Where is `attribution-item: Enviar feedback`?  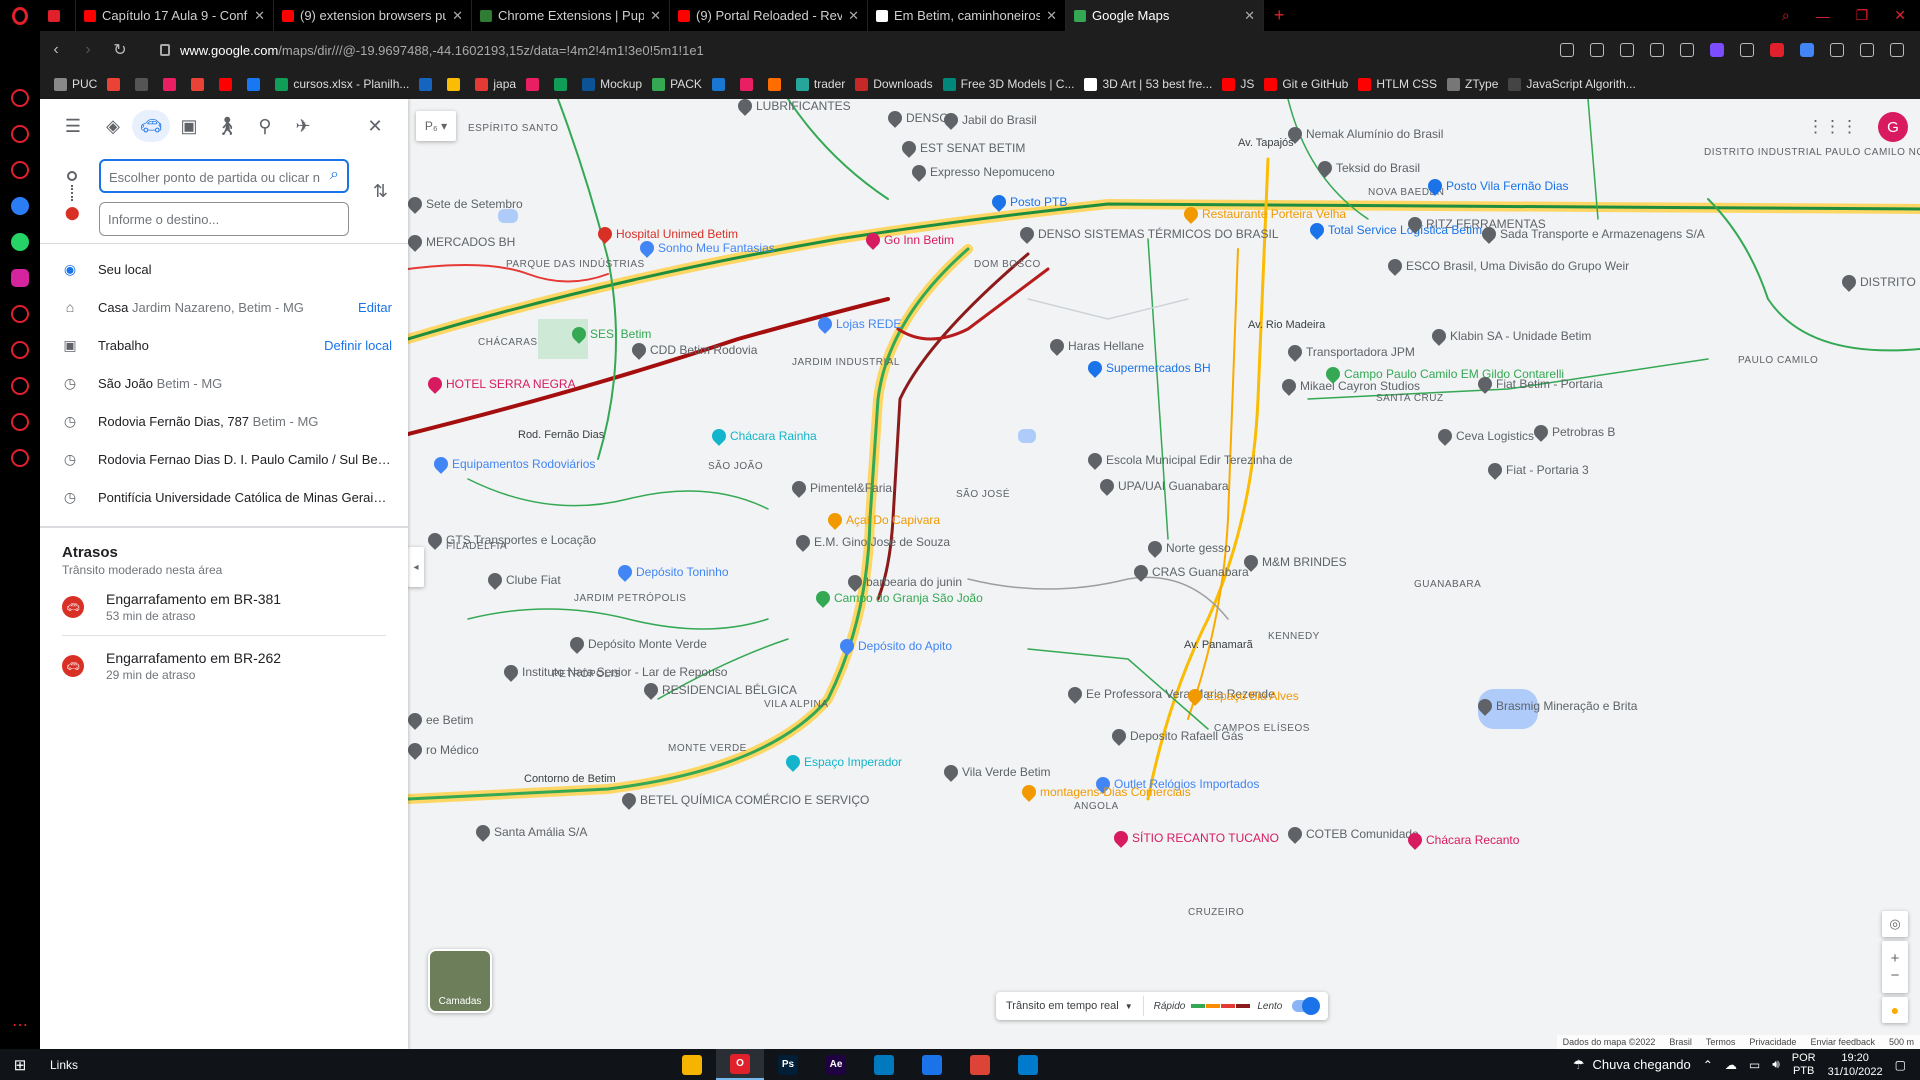 attribution-item: Enviar feedback is located at coordinates (1842, 1042).